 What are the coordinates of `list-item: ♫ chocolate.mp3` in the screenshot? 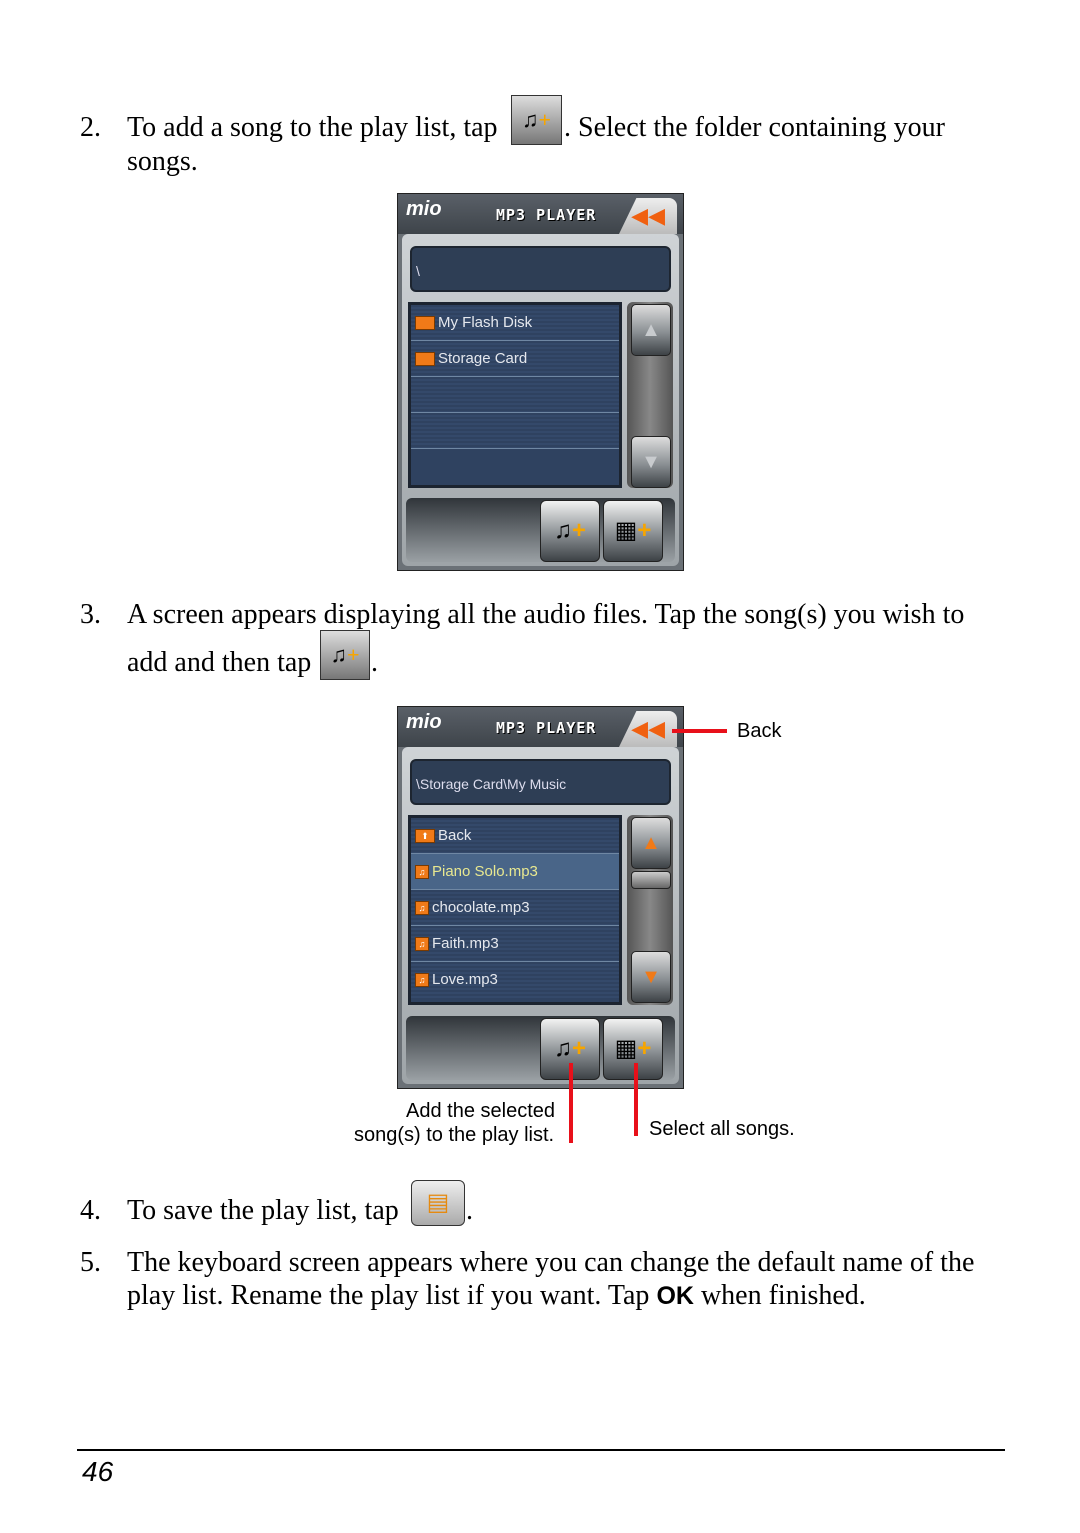 It's located at (515, 908).